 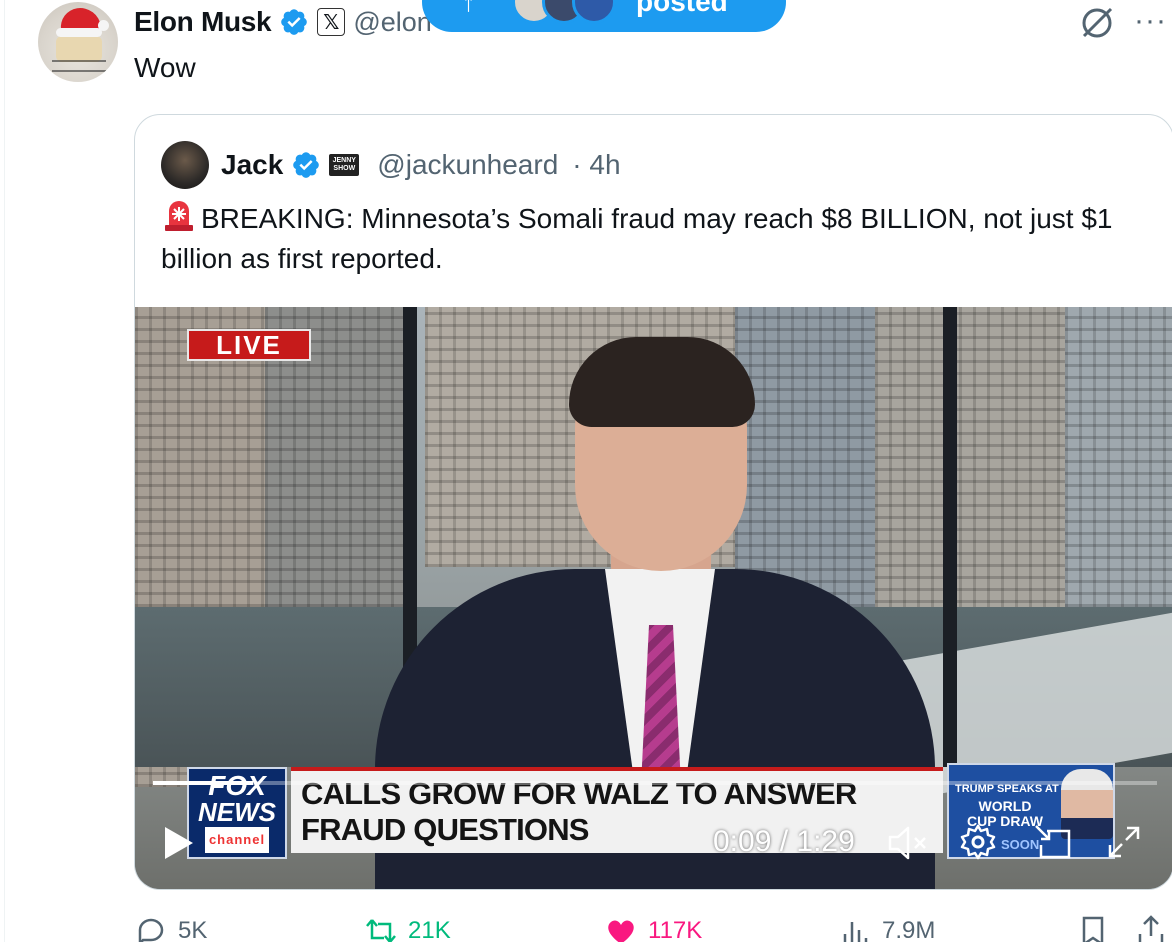 I want to click on reply-count: 5K, so click(x=193, y=929).